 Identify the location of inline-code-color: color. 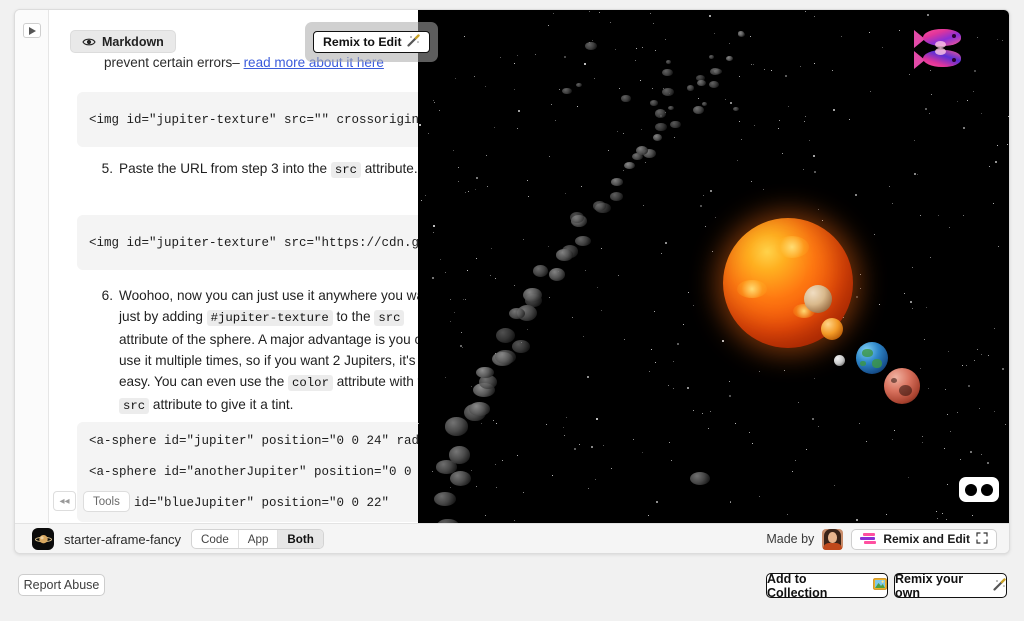
(310, 383).